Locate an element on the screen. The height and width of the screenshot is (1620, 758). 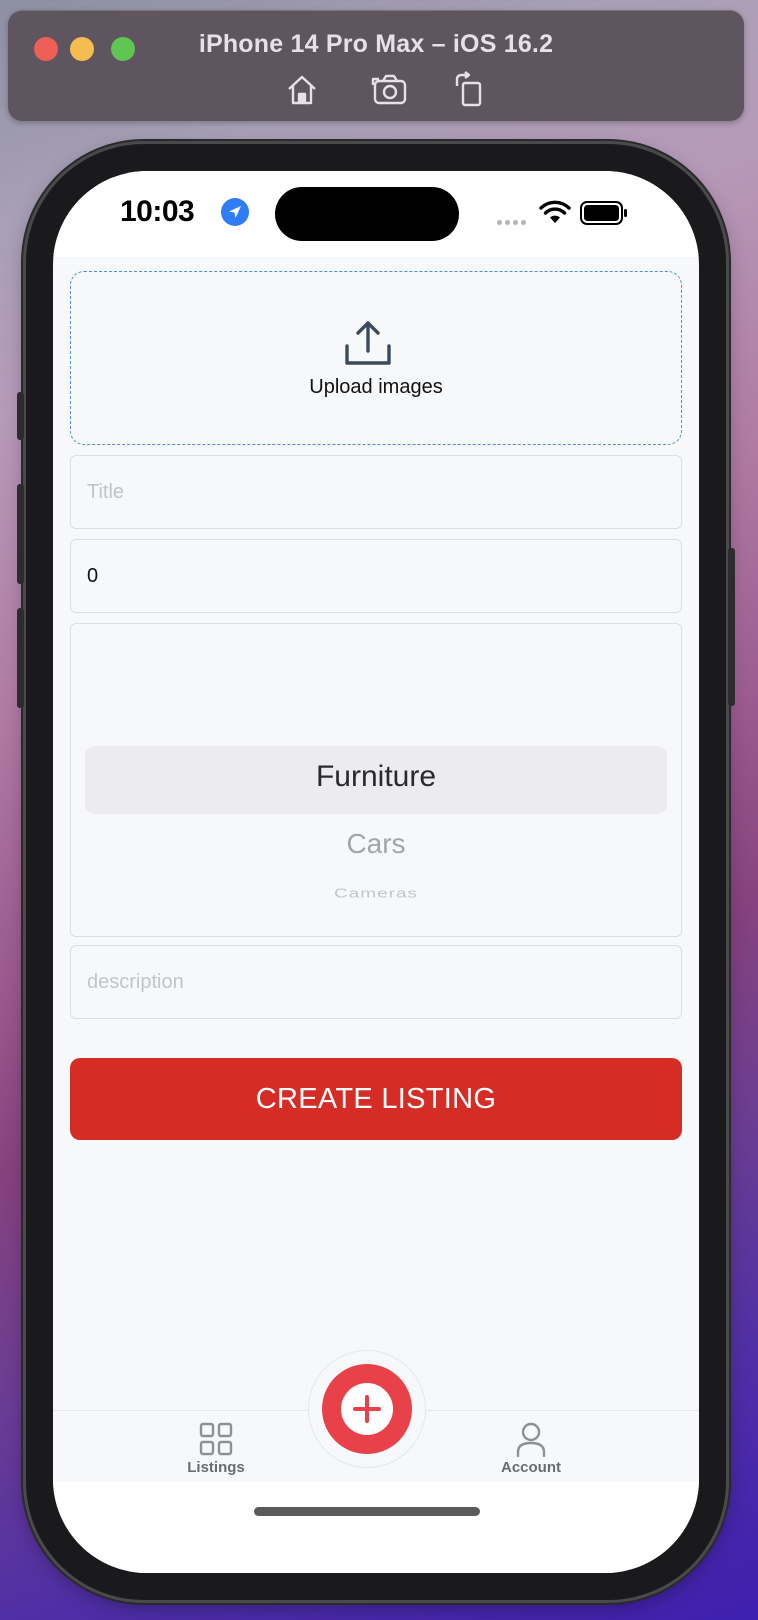
upload-images-label: Upload images is located at coordinates (376, 387).